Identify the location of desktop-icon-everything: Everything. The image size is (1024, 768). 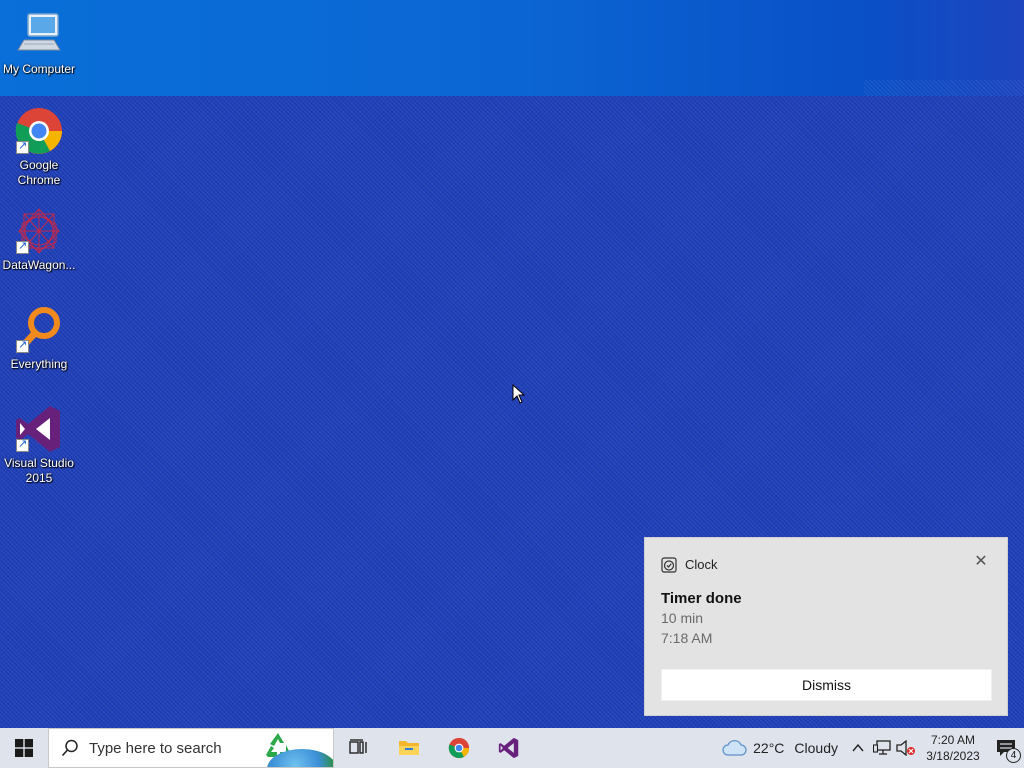
(39, 338).